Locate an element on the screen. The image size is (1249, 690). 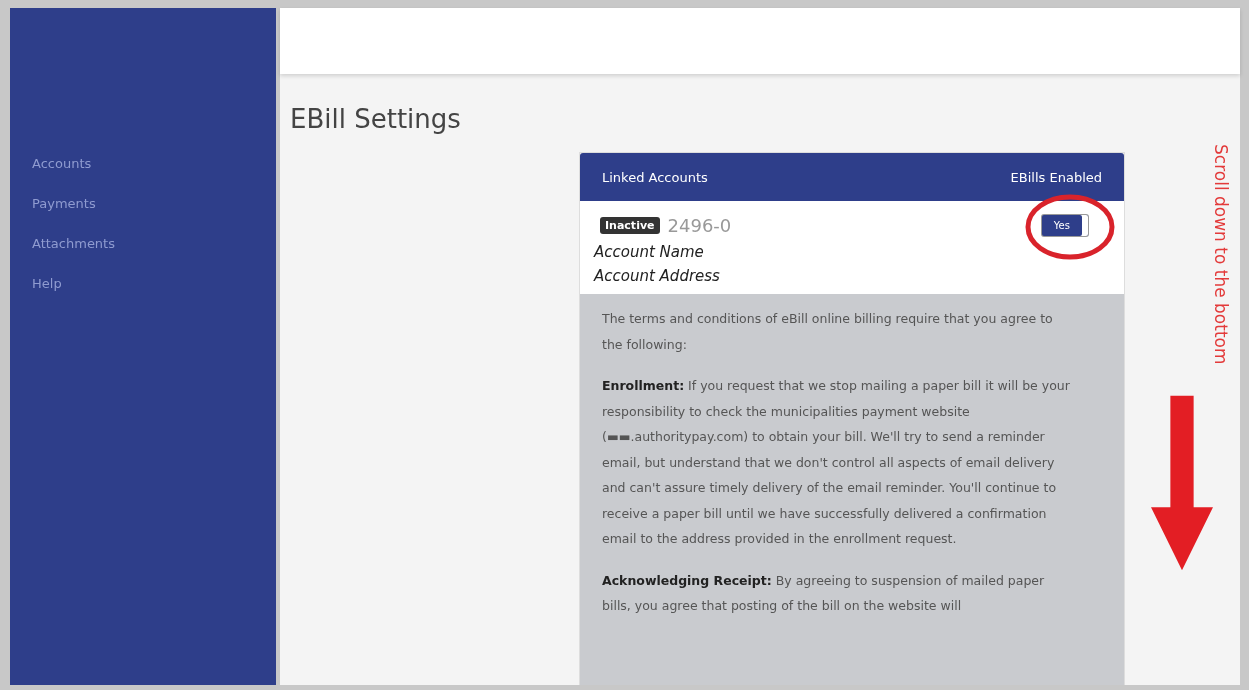
sidebar-item: Attachments is located at coordinates (143, 256).